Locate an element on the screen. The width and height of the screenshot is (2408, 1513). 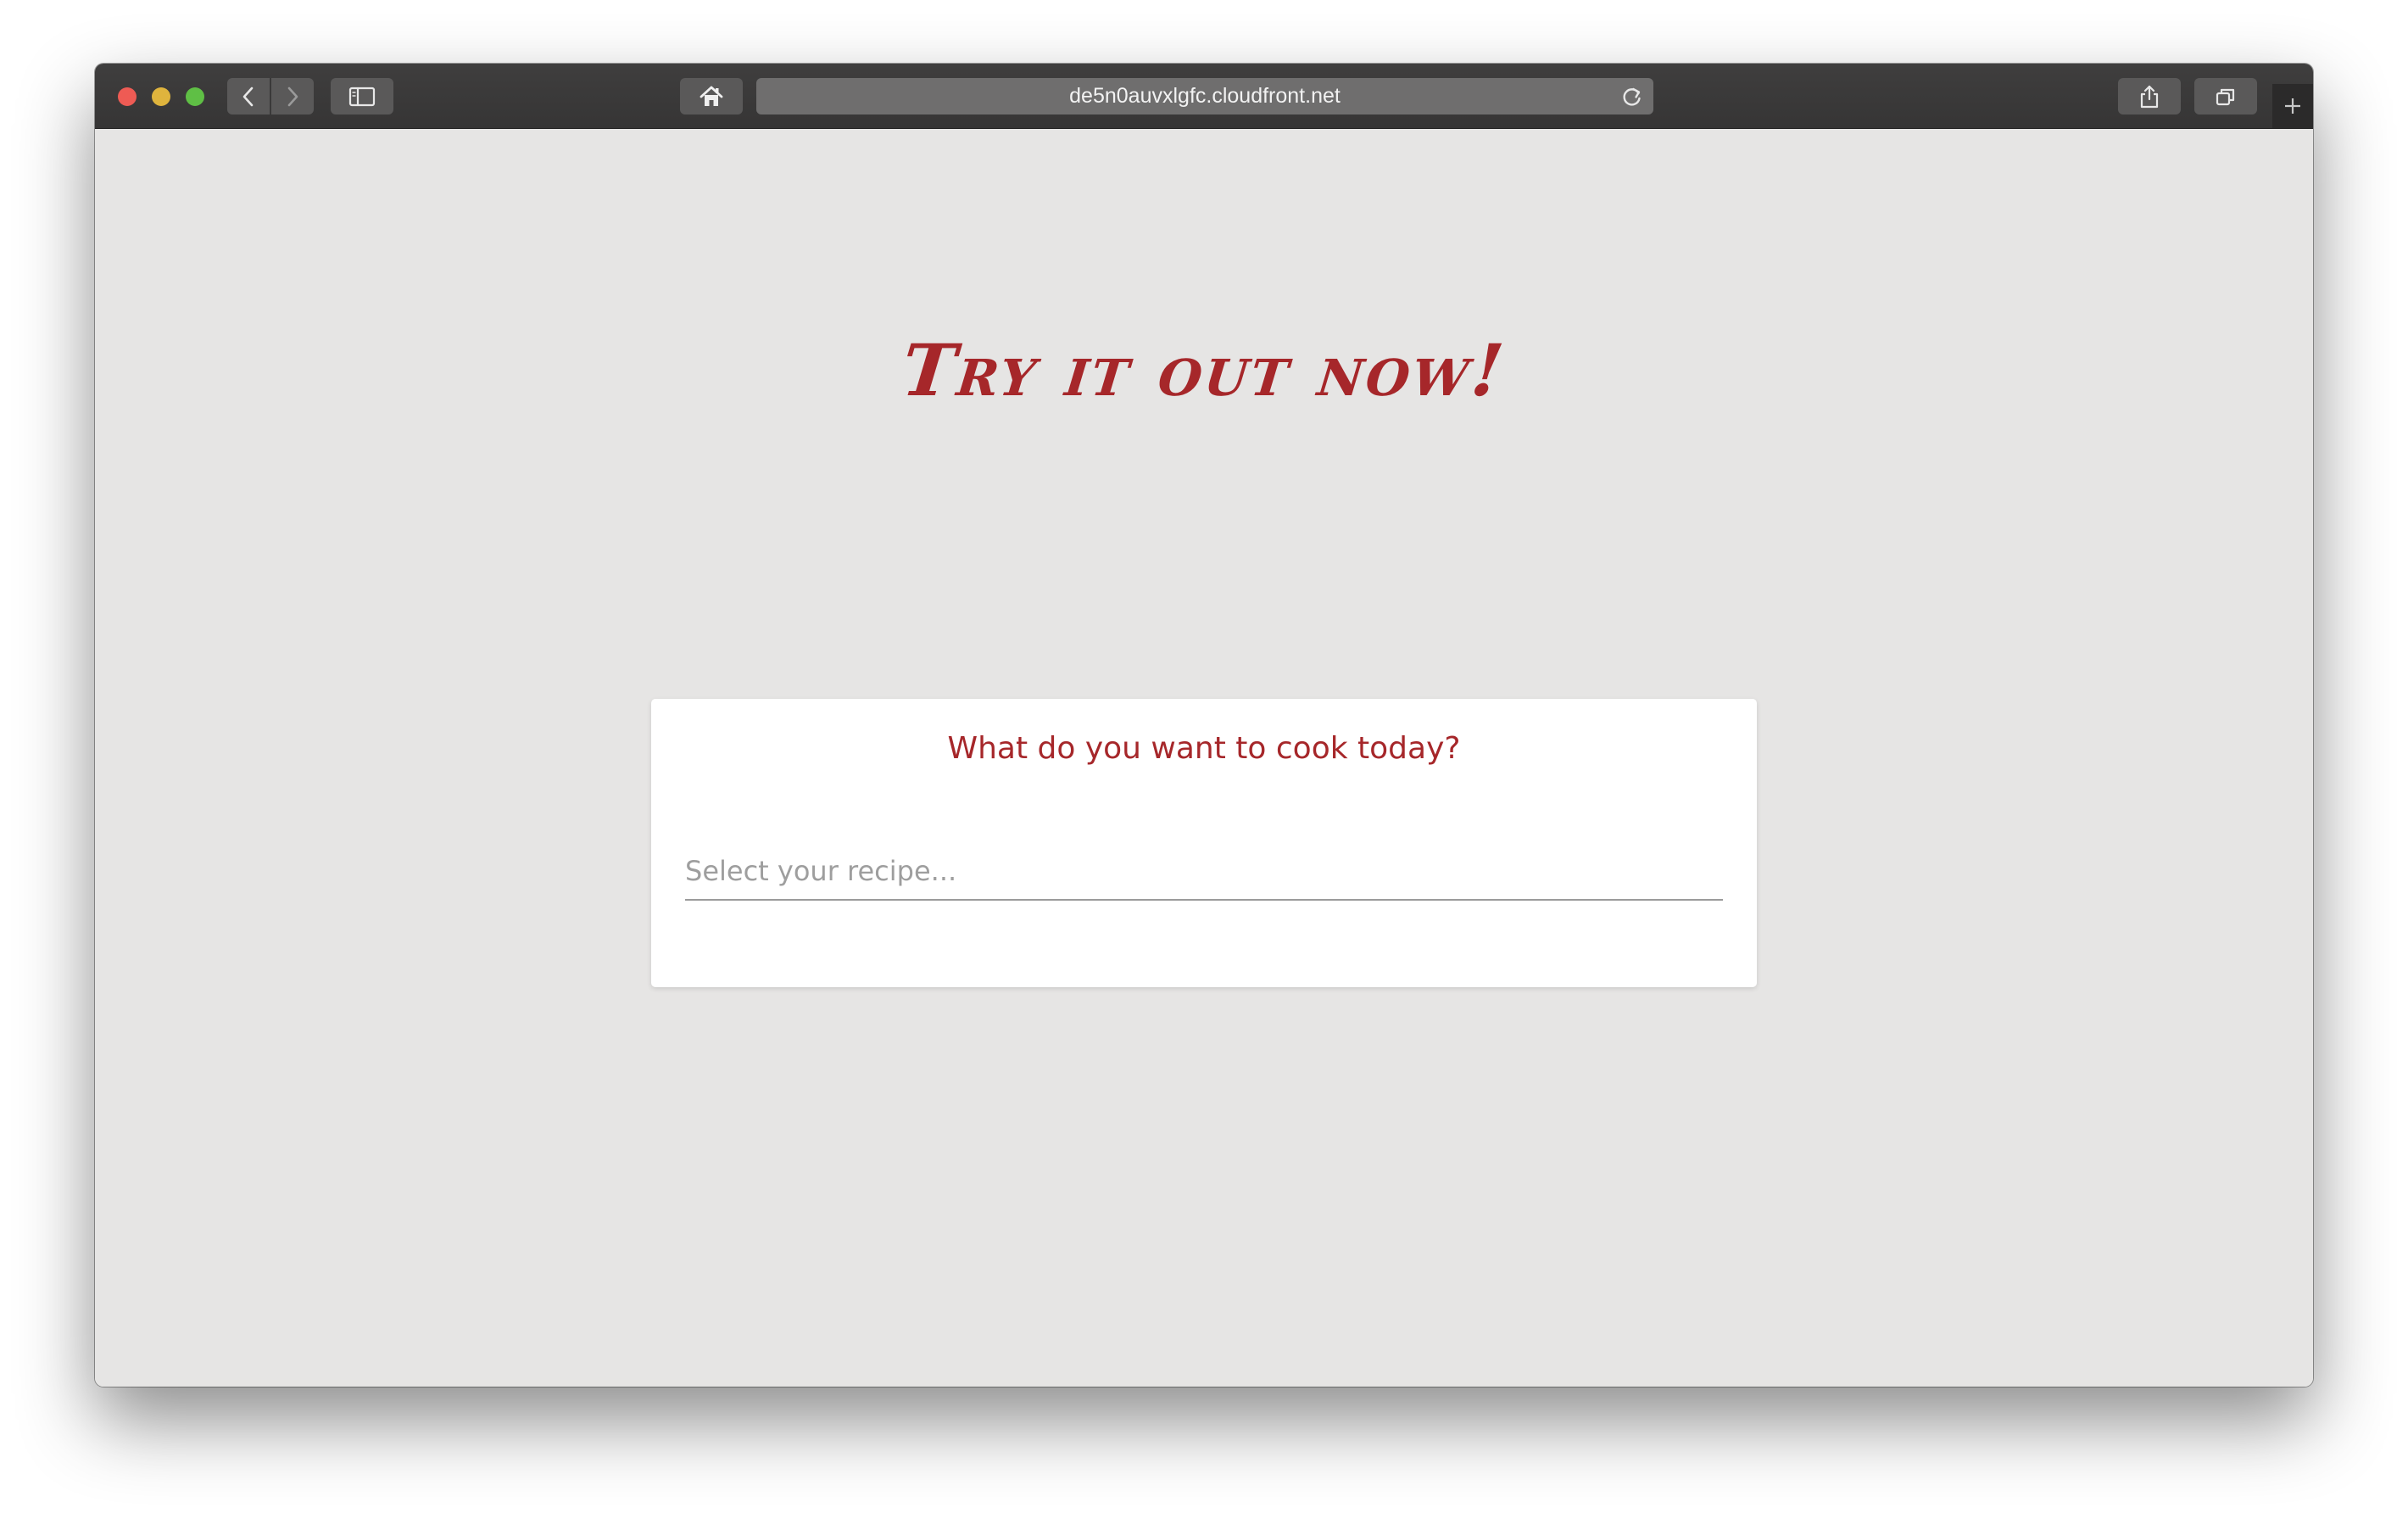
recipe-select-input is located at coordinates (1204, 872).